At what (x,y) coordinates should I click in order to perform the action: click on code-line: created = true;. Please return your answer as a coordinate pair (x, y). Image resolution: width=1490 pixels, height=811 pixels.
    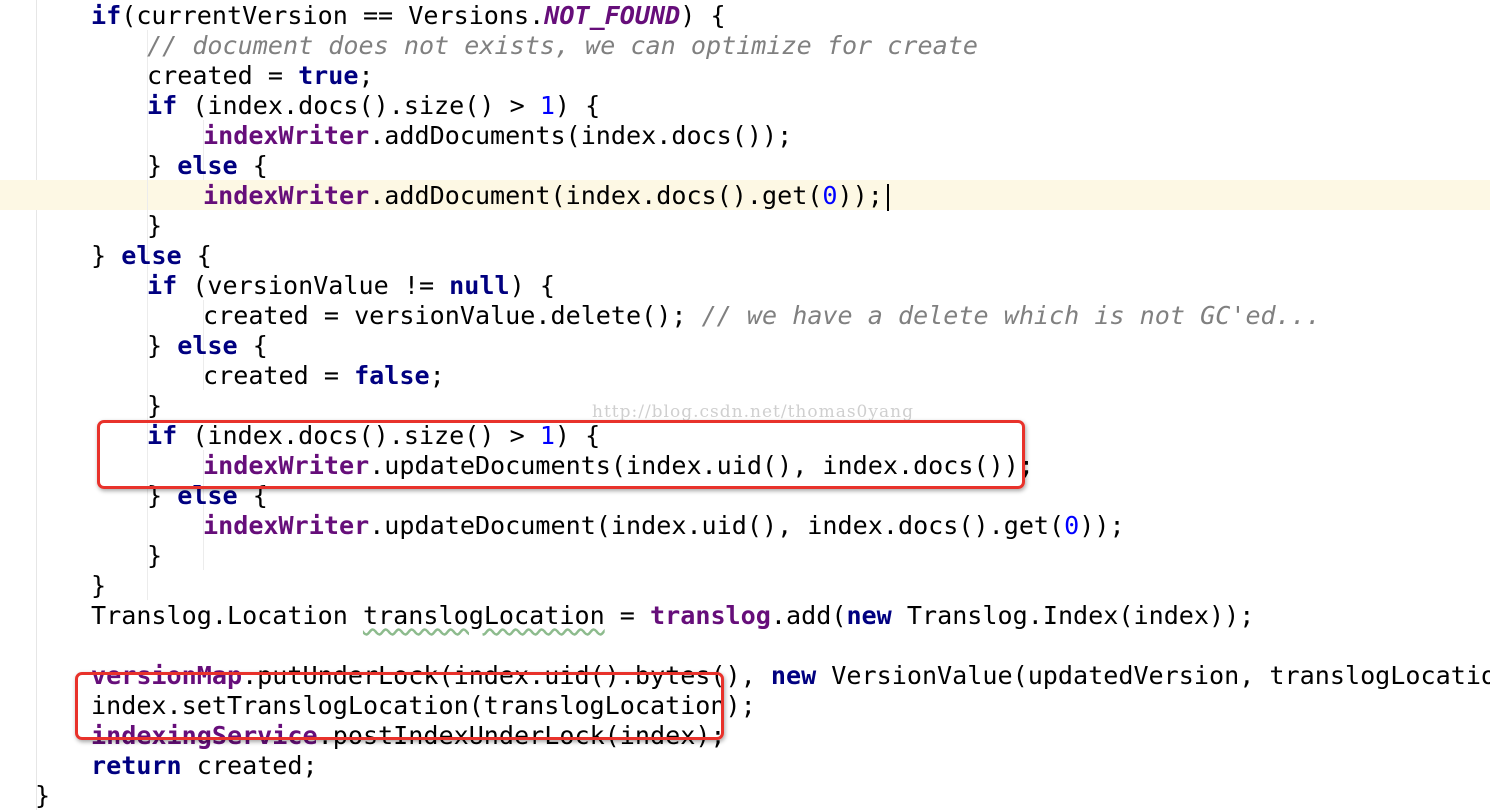
    Looking at the image, I should click on (260, 76).